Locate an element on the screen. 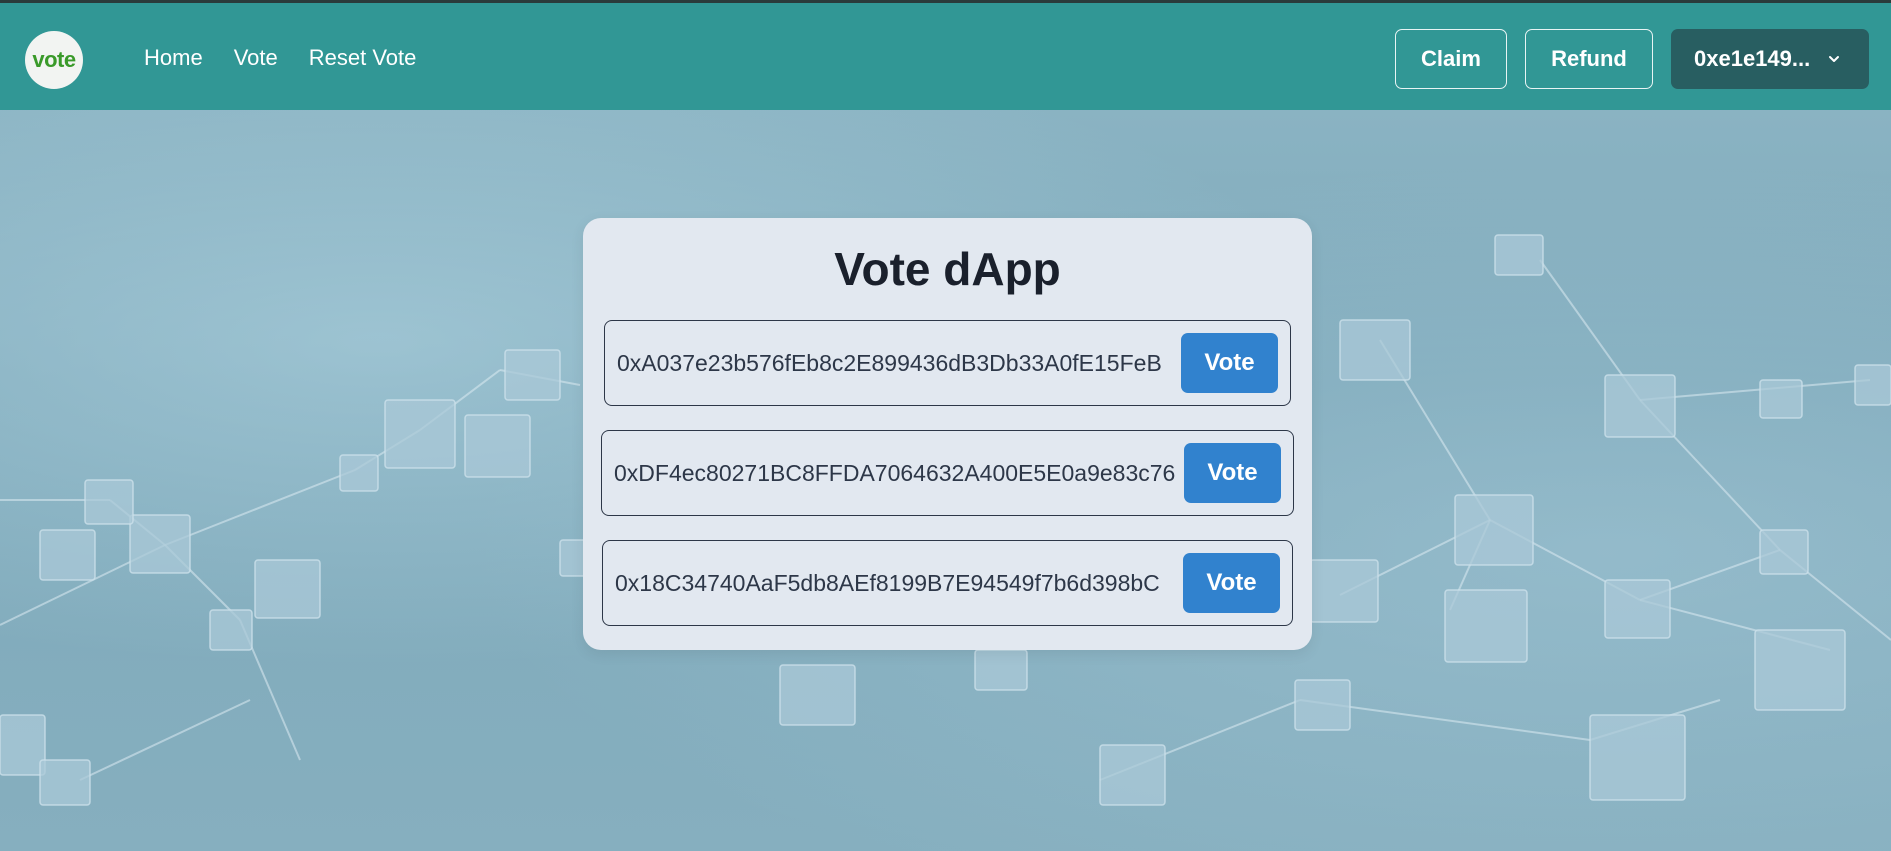 This screenshot has height=851, width=1891. nav-link-vote: Vote is located at coordinates (256, 58).